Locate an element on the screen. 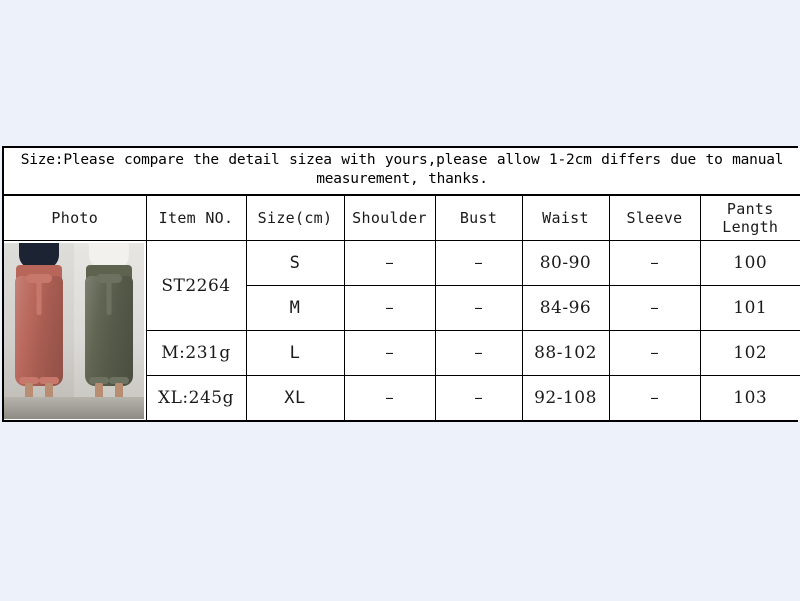 The height and width of the screenshot is (601, 800). column-header-photo: Photo is located at coordinates (75, 217).